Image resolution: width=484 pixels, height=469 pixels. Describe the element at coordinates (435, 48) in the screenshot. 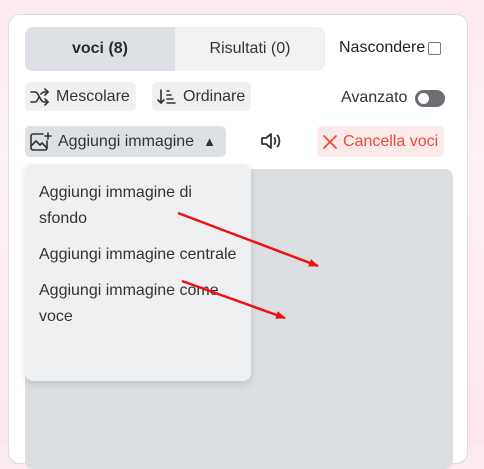

I see `hide-checkbox` at that location.